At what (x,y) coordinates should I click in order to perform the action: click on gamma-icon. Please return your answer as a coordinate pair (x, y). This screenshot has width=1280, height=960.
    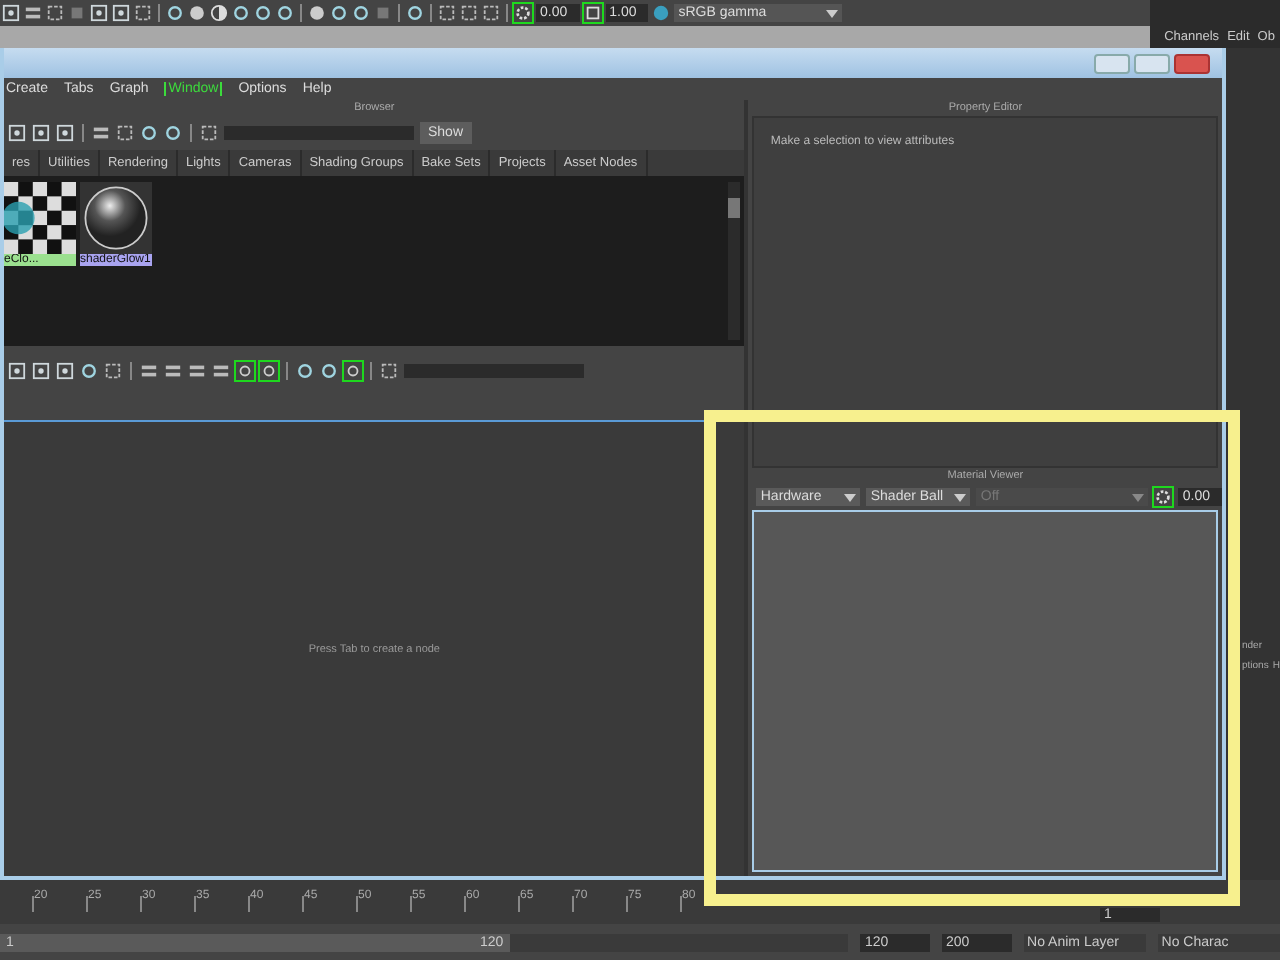
    Looking at the image, I should click on (592, 13).